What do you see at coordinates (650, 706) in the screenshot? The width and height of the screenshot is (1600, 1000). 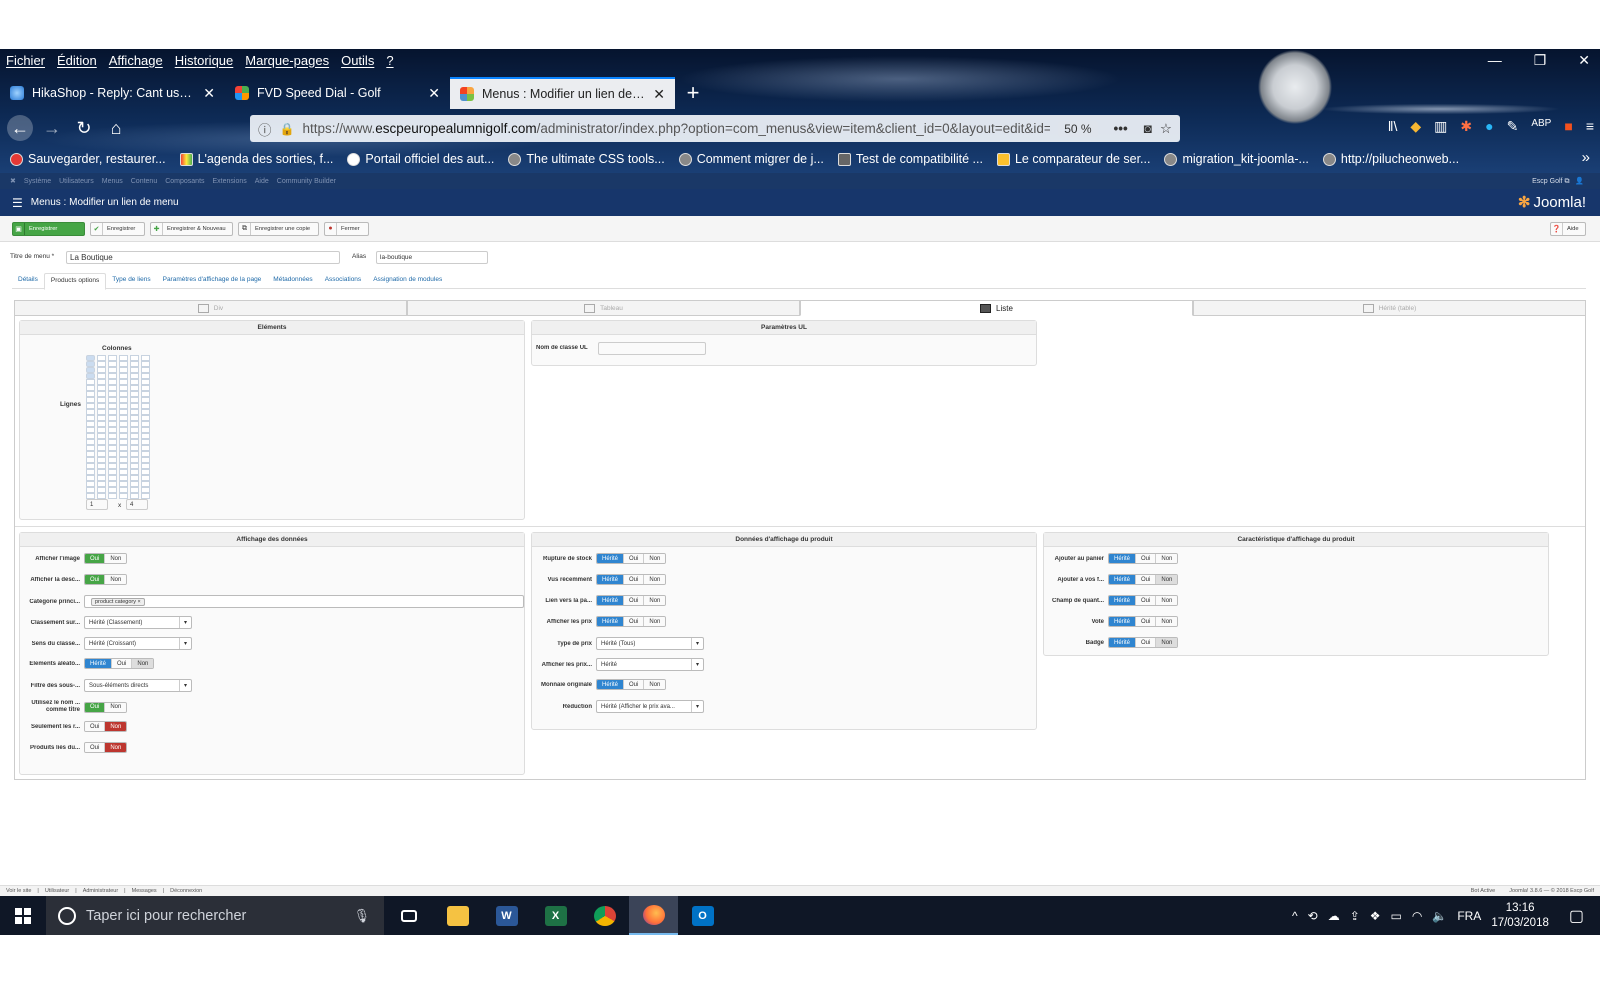 I see `select-dropdown: Hérité (Afficher le prix ava... ▾` at bounding box center [650, 706].